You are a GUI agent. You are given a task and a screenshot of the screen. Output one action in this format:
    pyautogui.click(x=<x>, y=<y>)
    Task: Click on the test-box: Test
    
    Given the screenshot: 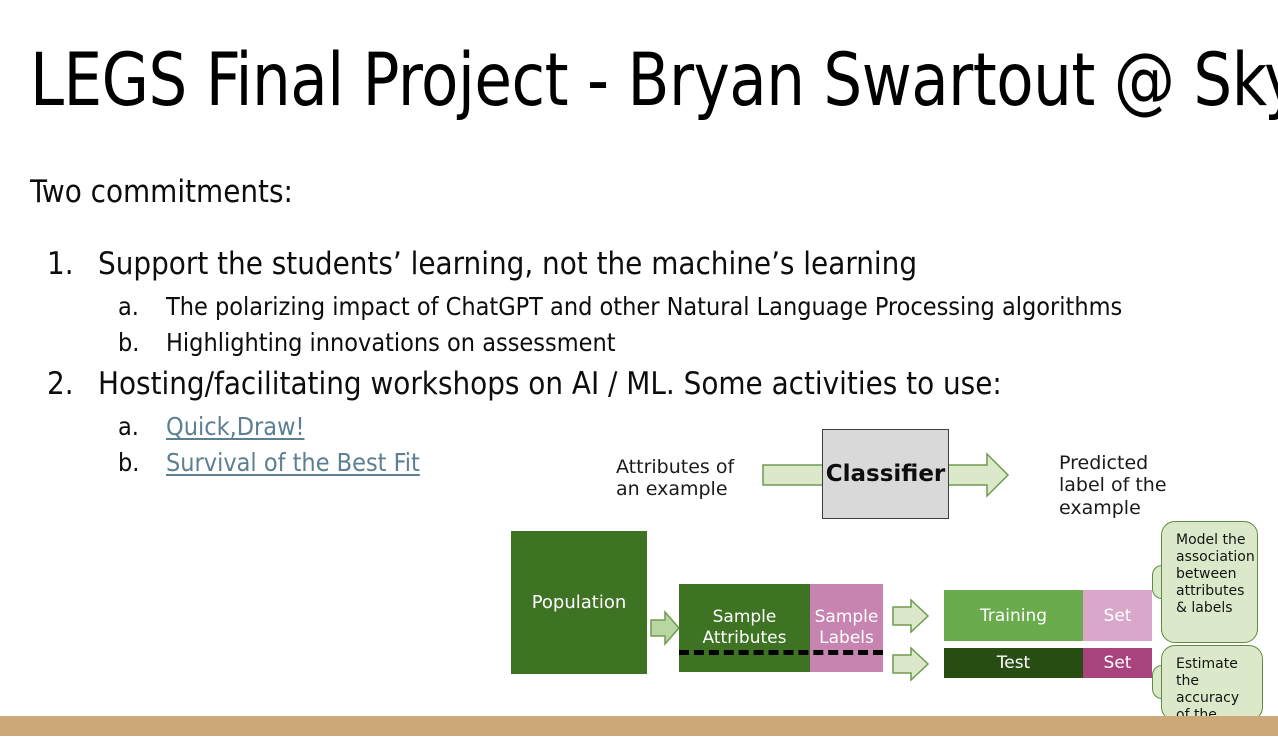 What is the action you would take?
    pyautogui.click(x=1013, y=663)
    